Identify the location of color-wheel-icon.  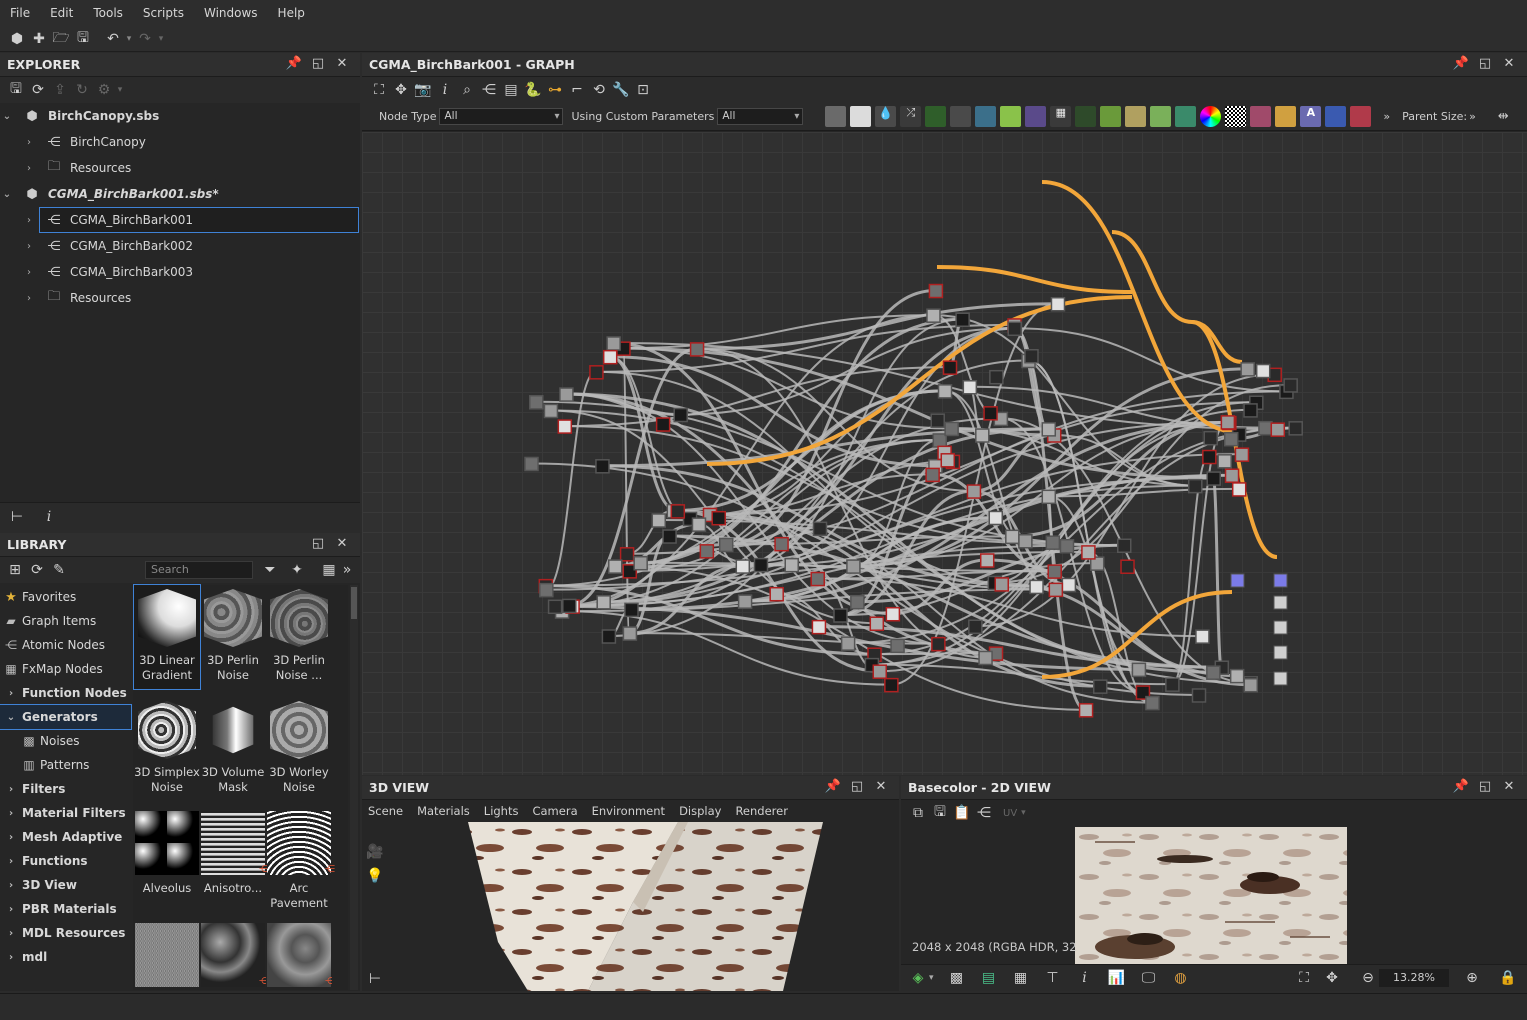
(1211, 116).